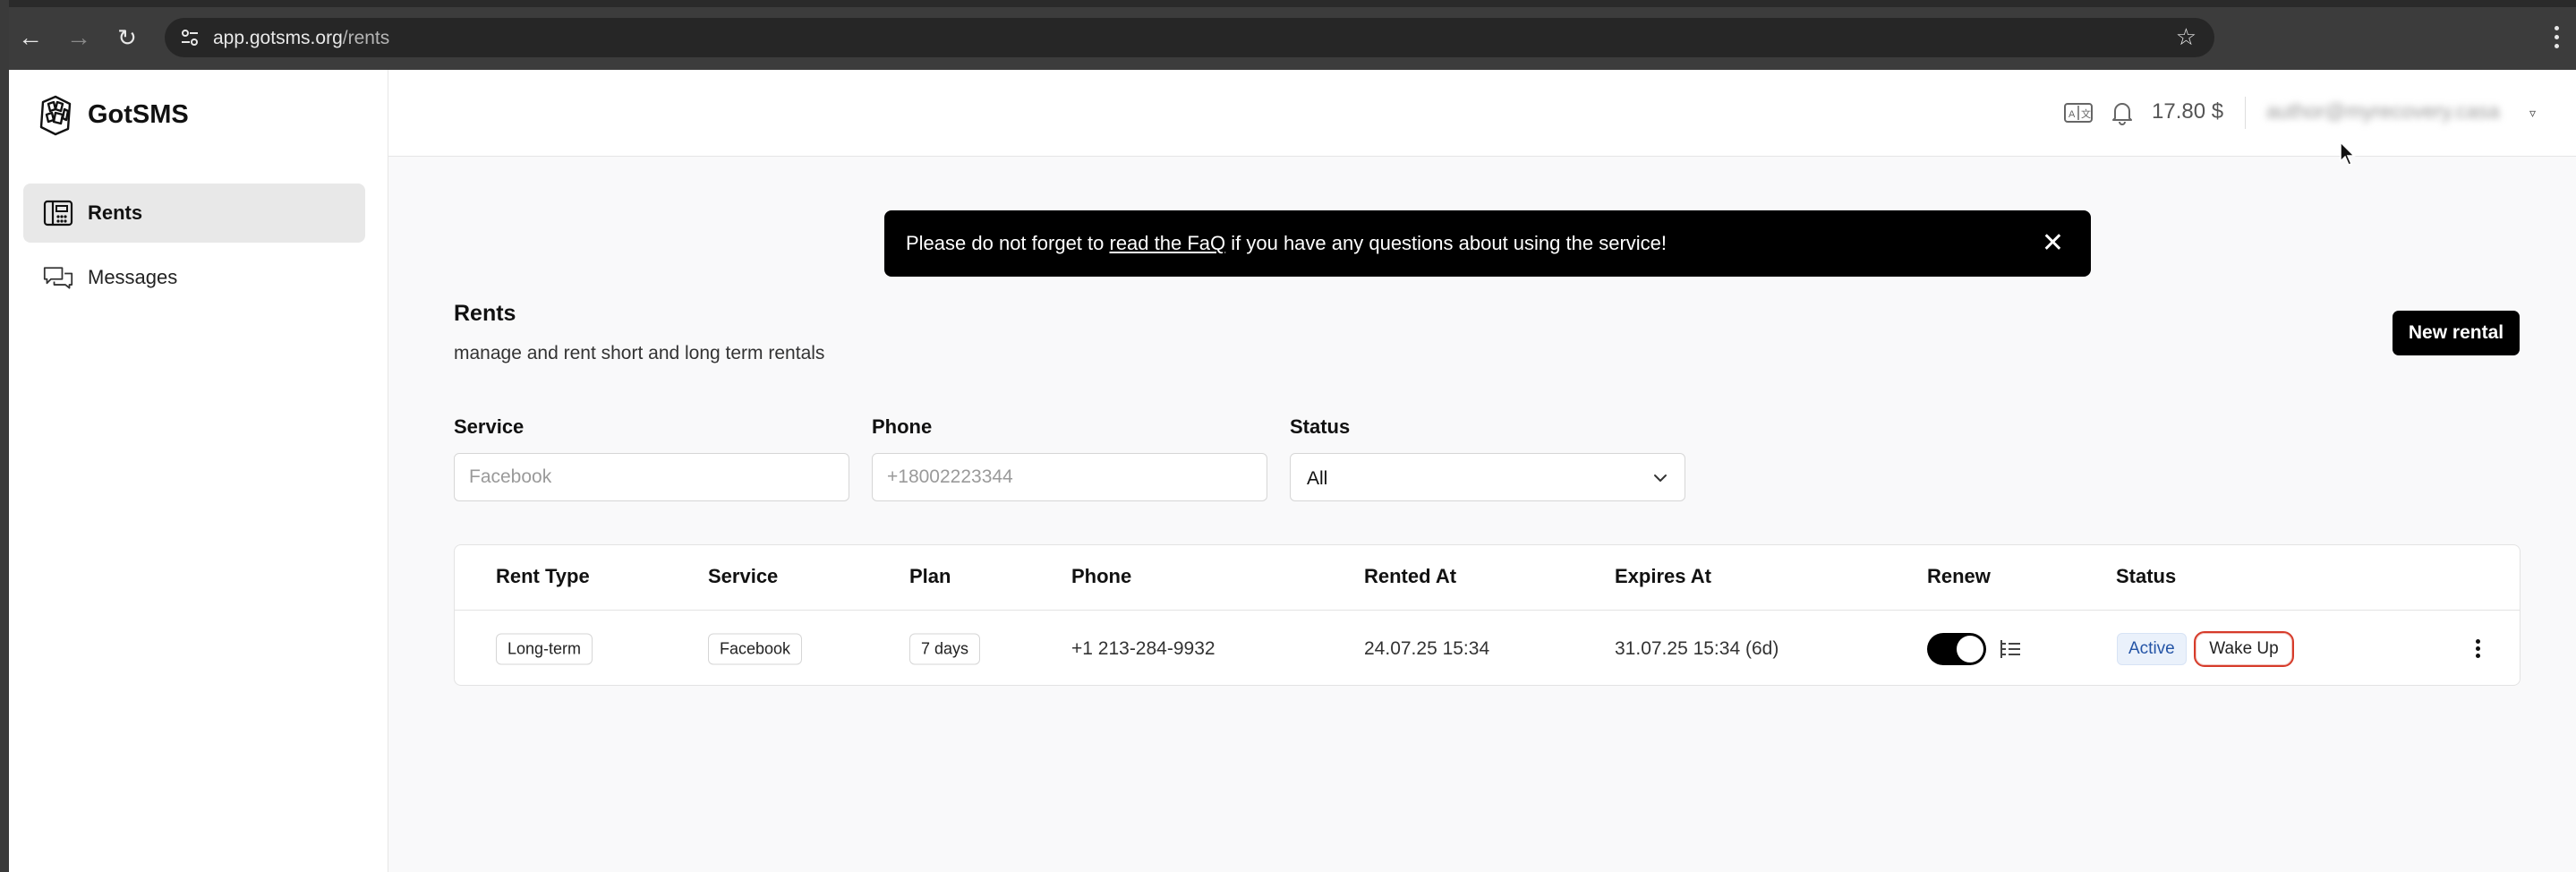  Describe the element at coordinates (1069, 477) in the screenshot. I see `phone-filter-input` at that location.